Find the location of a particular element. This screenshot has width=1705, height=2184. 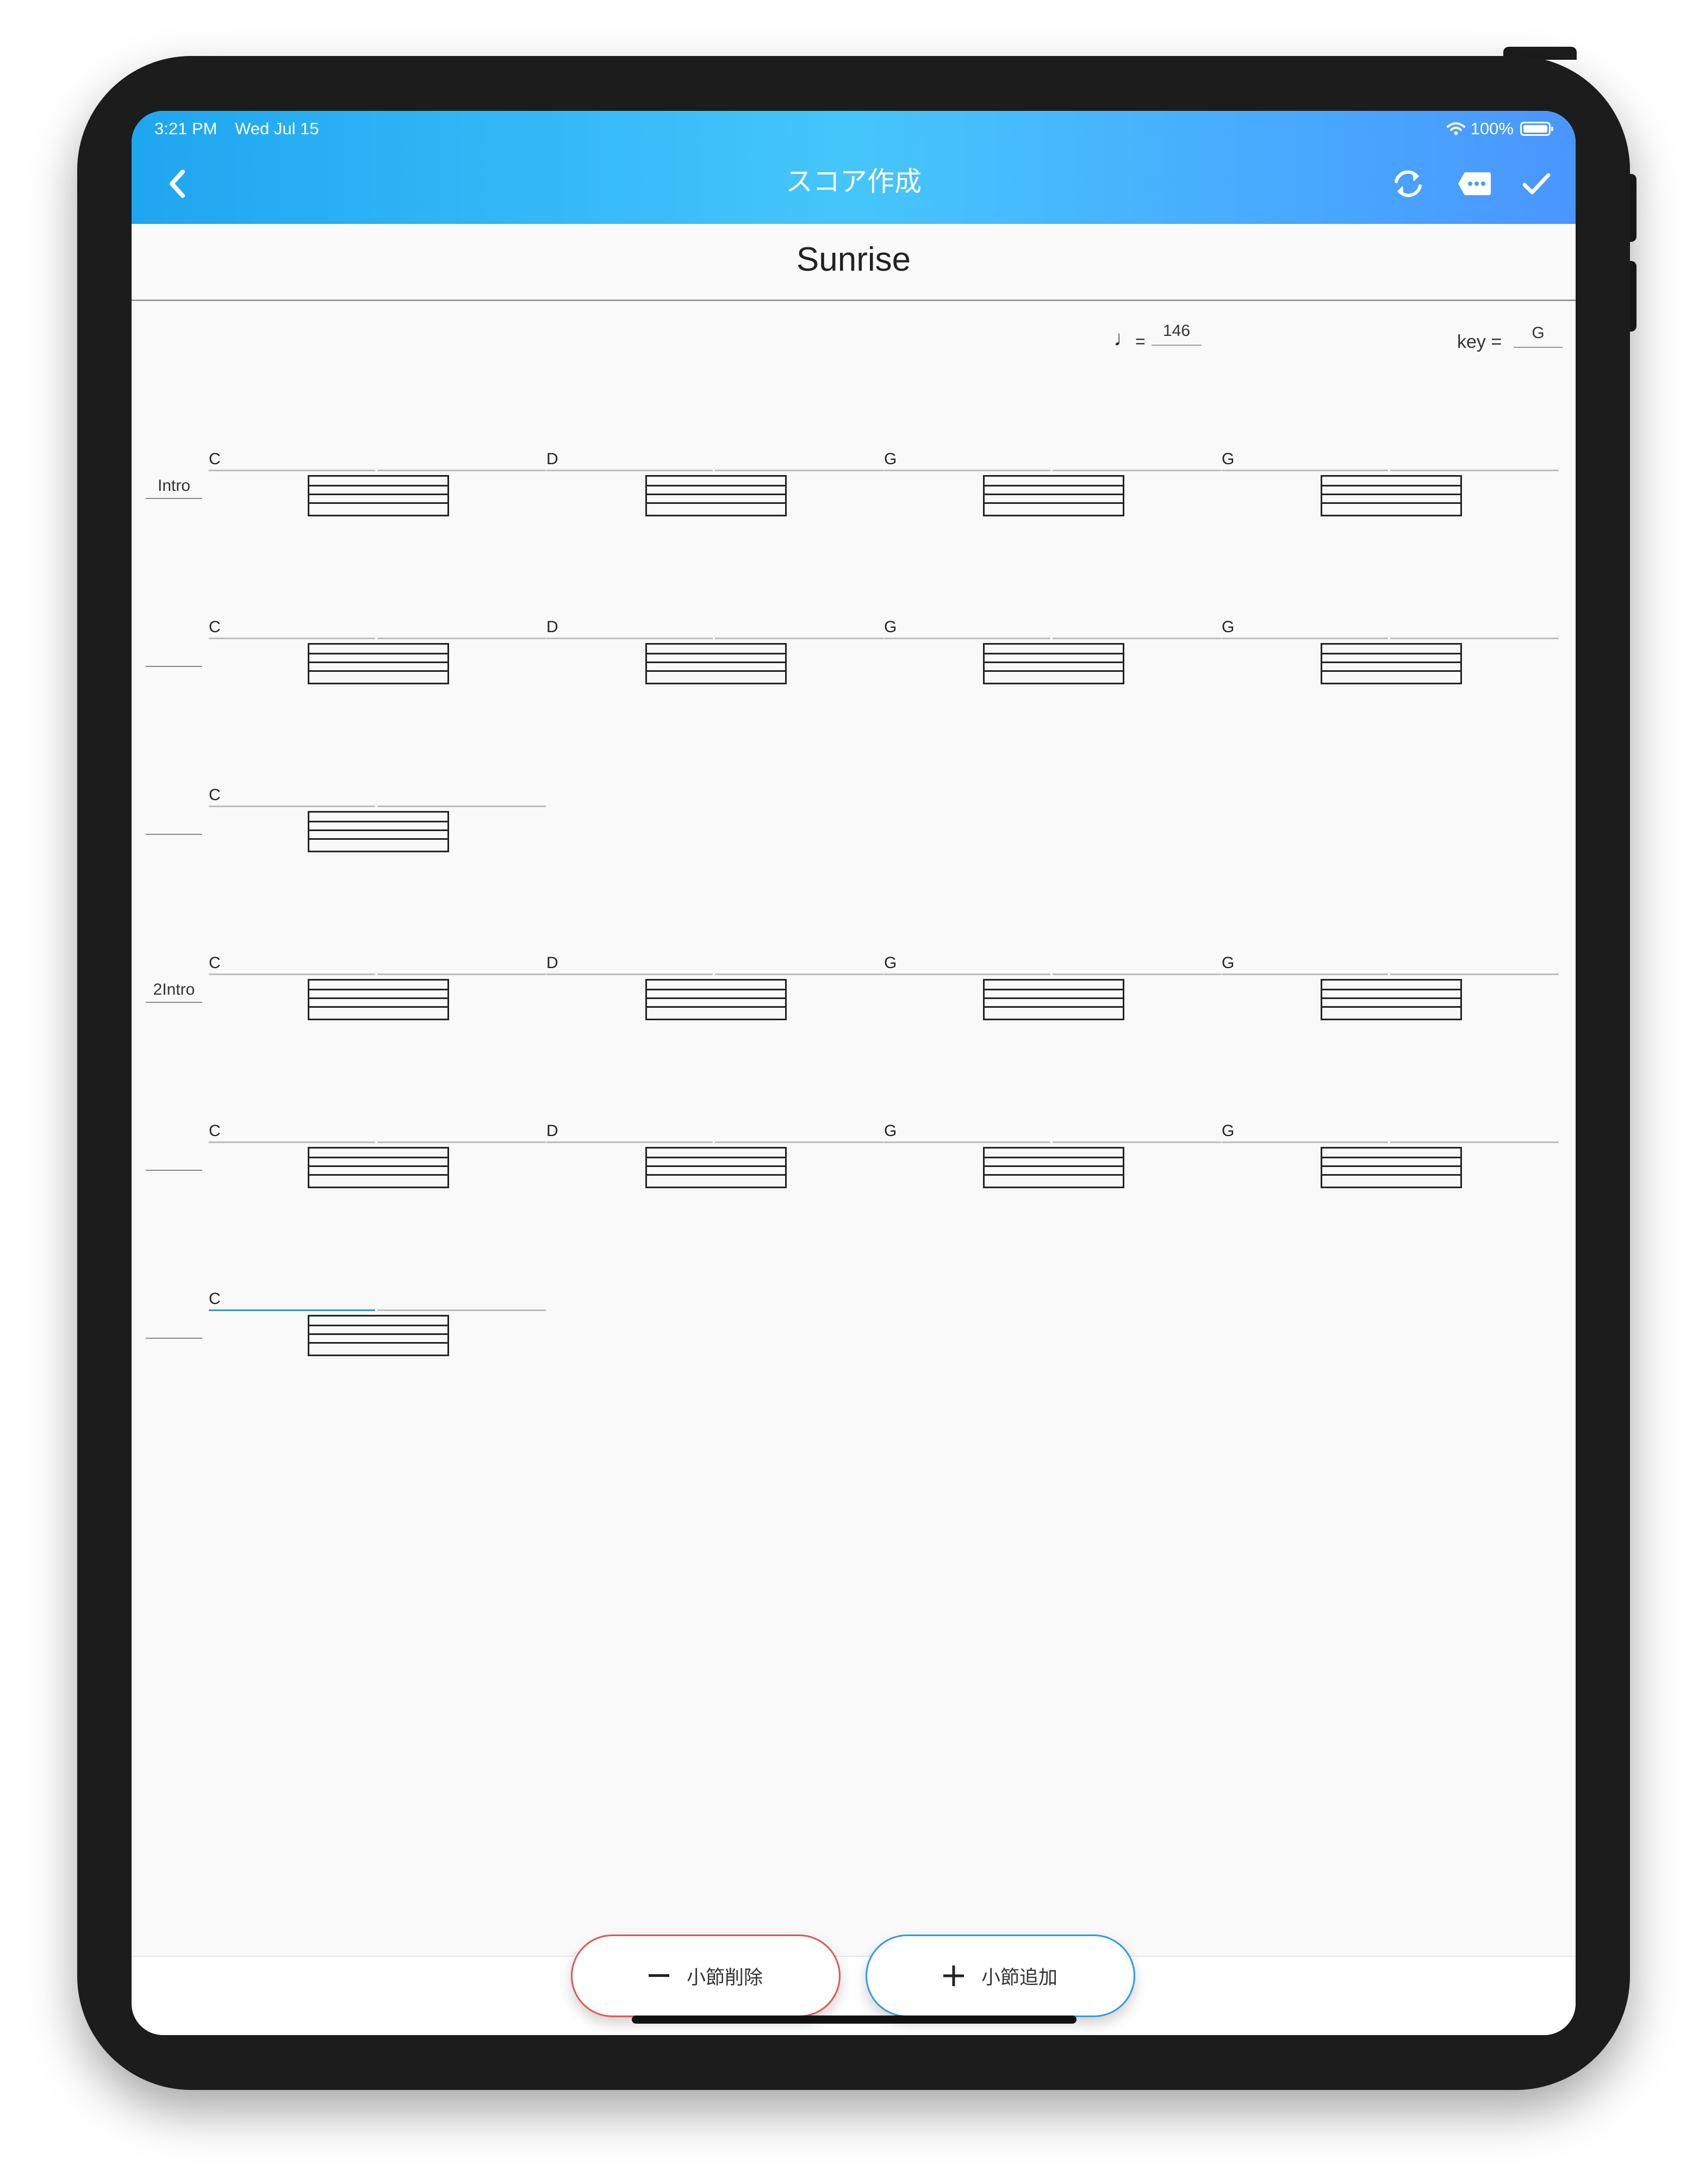

score-title-bar: Sunrise is located at coordinates (854, 262).